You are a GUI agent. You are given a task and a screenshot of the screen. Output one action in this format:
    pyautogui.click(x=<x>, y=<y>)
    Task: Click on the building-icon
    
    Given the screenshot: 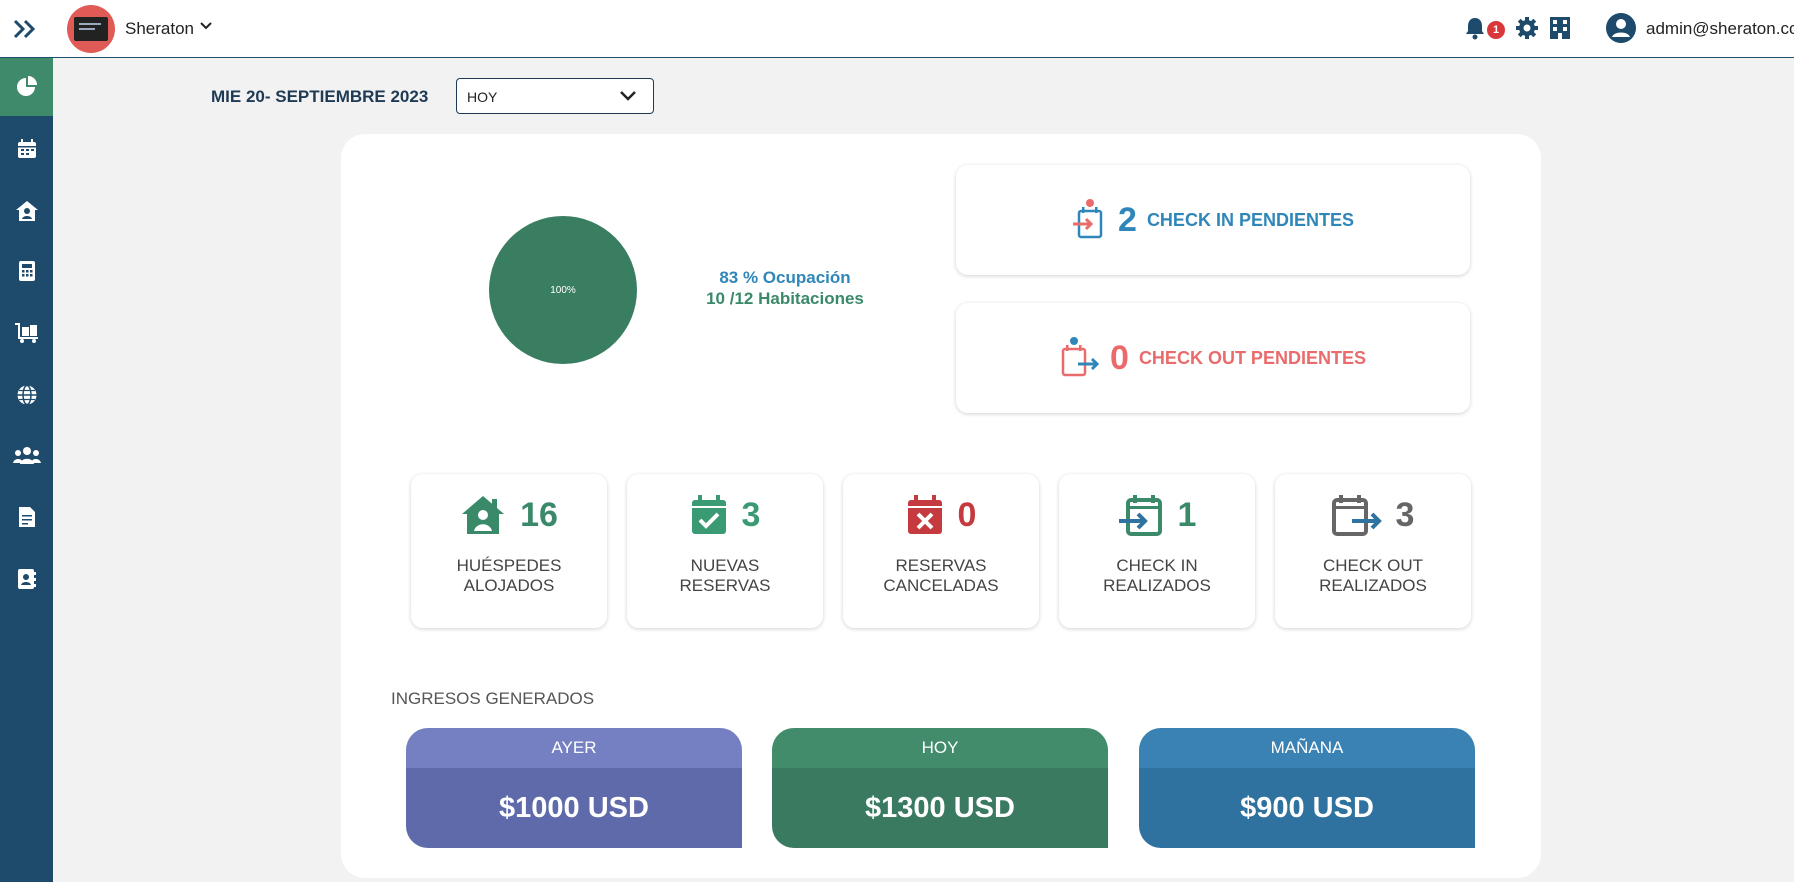 What is the action you would take?
    pyautogui.click(x=1560, y=28)
    